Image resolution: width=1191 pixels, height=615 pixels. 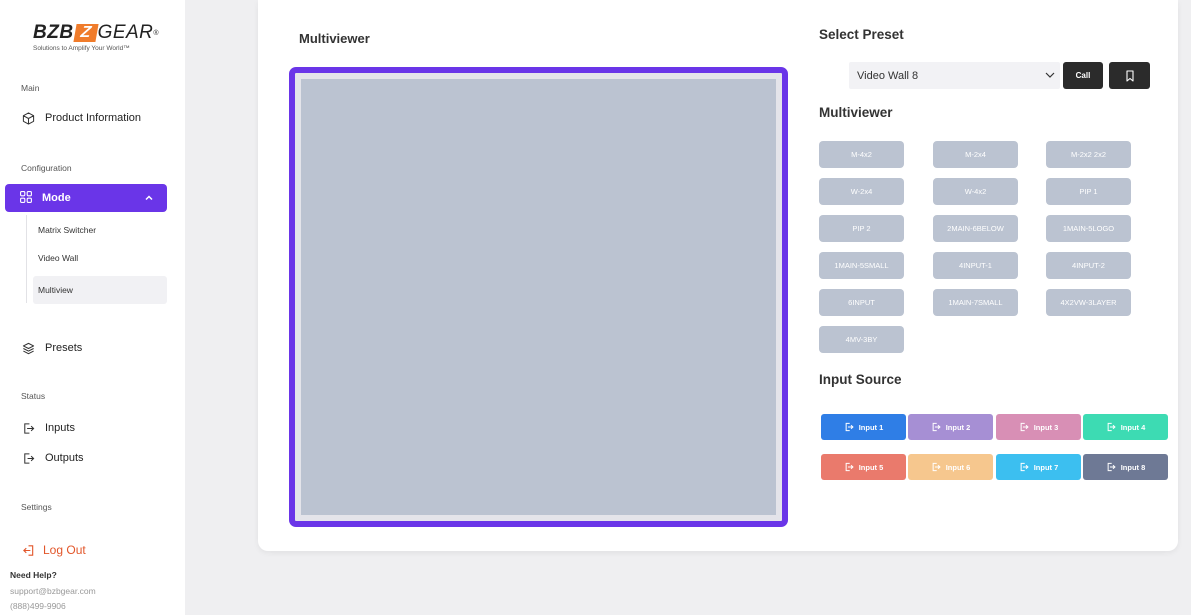 I want to click on section-label-configuration: Configuration, so click(x=46, y=168).